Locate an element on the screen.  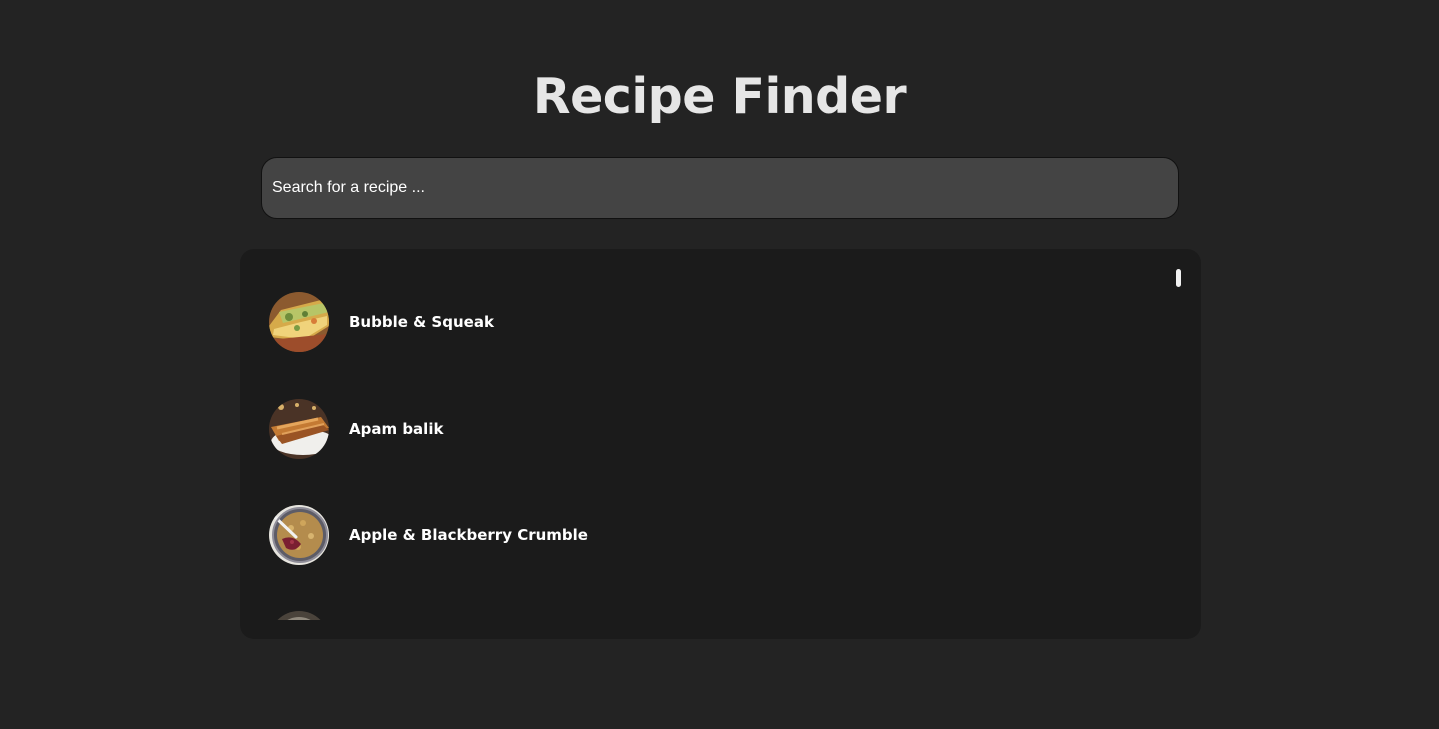
recipe-name: Bubble & Squeak is located at coordinates (421, 322).